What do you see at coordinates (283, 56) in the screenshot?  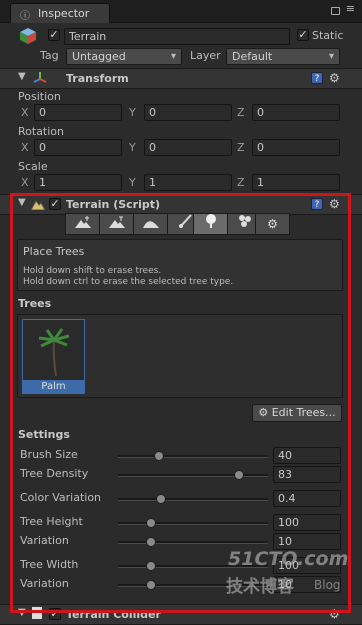 I see `layer-dropdown: Default` at bounding box center [283, 56].